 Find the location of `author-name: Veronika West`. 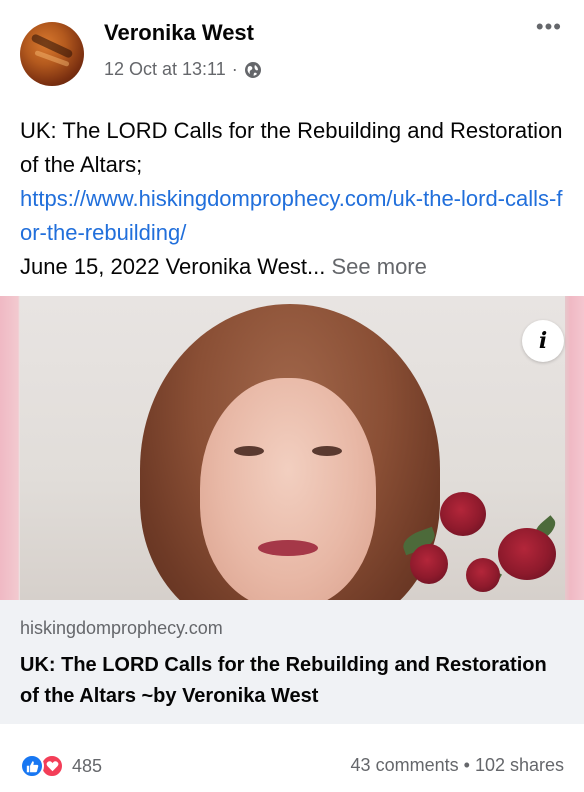

author-name: Veronika West is located at coordinates (179, 33).